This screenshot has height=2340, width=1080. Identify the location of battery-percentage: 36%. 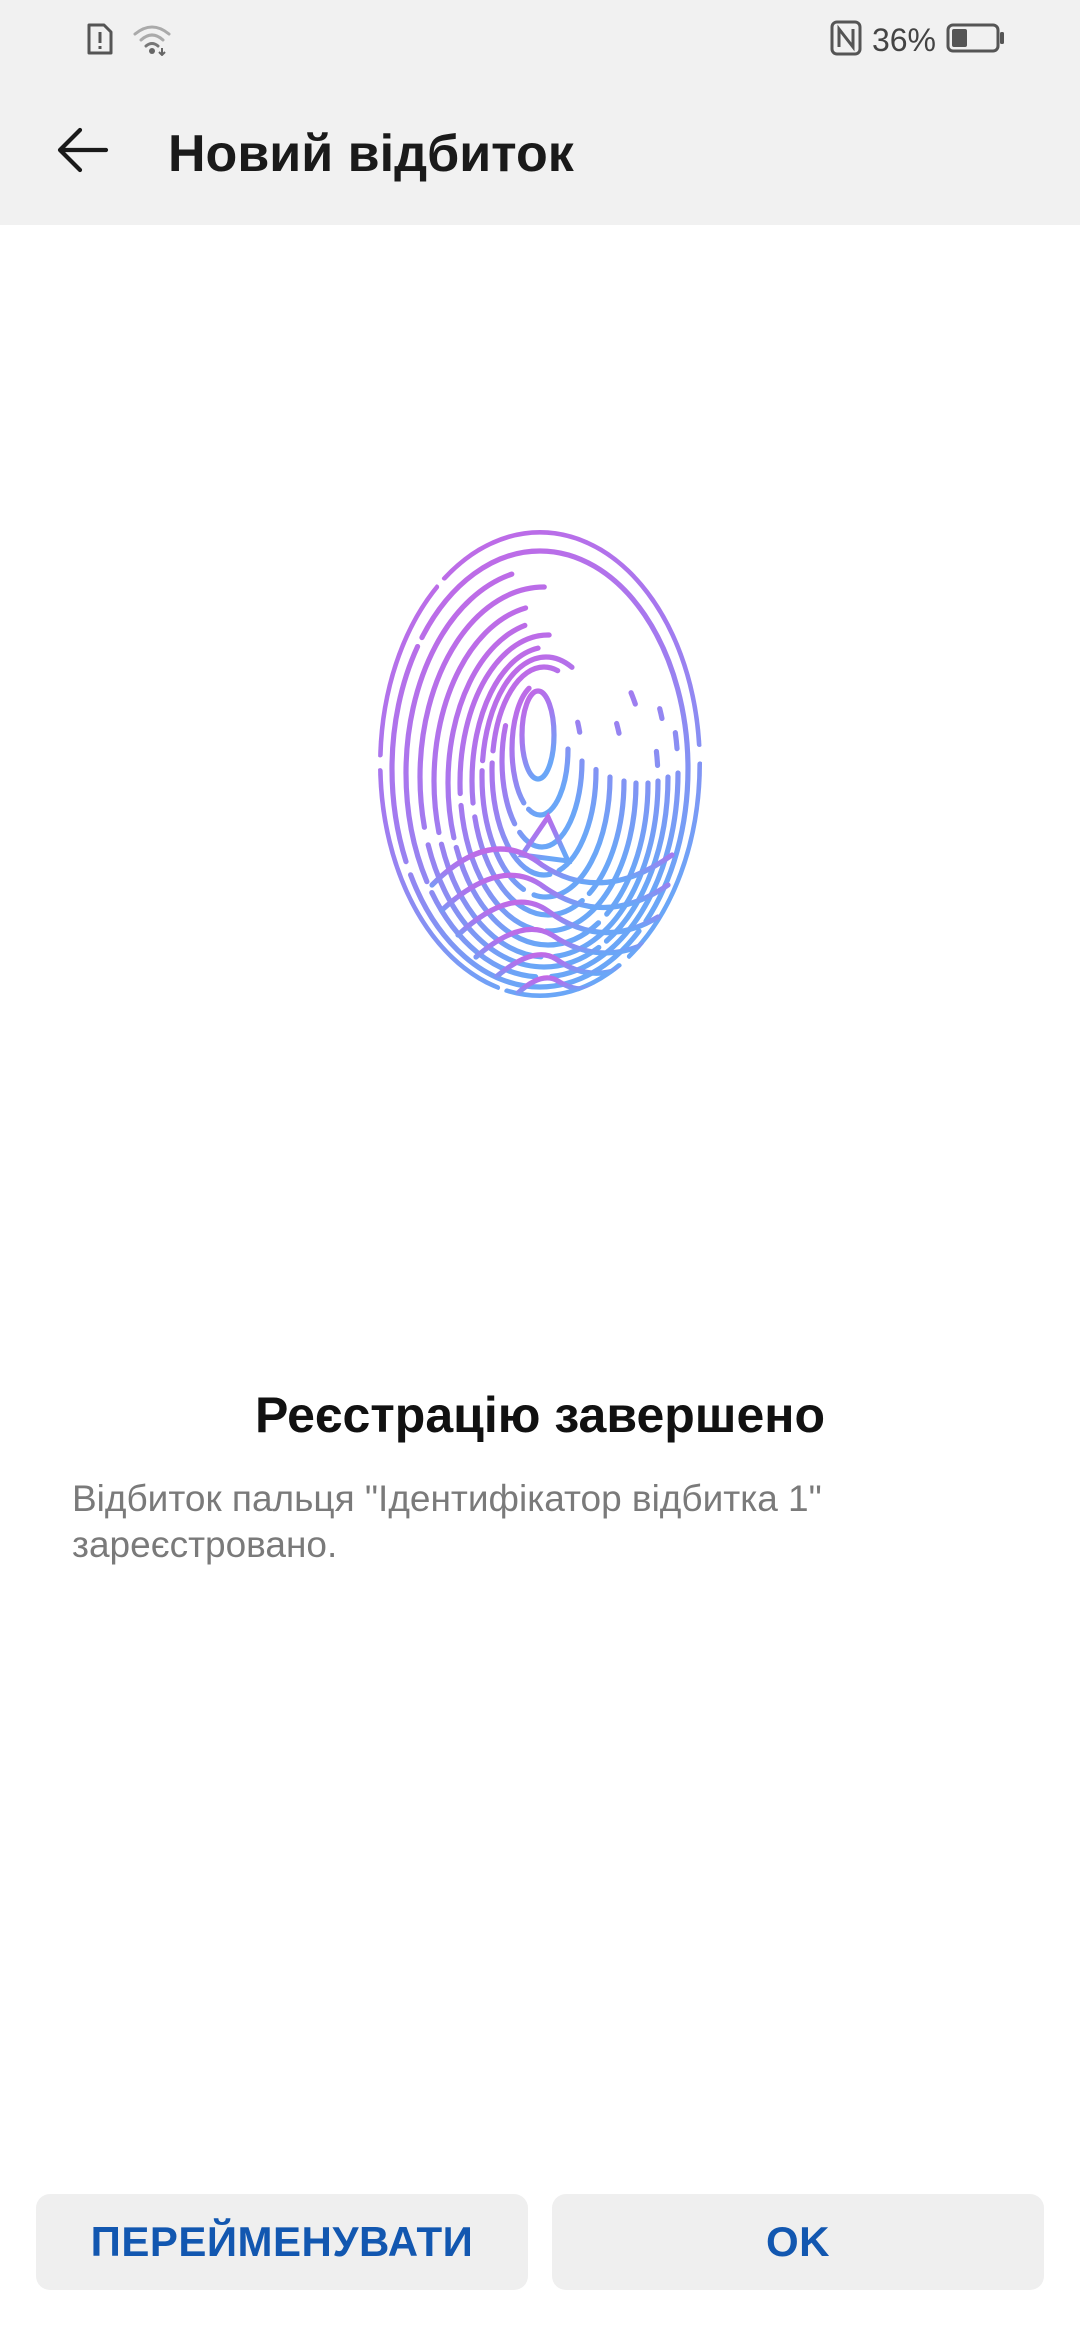
(903, 40).